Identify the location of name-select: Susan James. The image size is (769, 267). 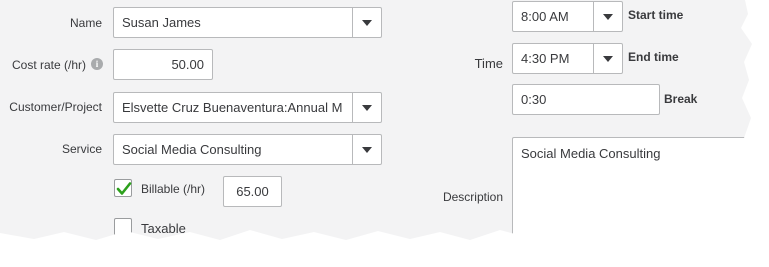
(247, 22).